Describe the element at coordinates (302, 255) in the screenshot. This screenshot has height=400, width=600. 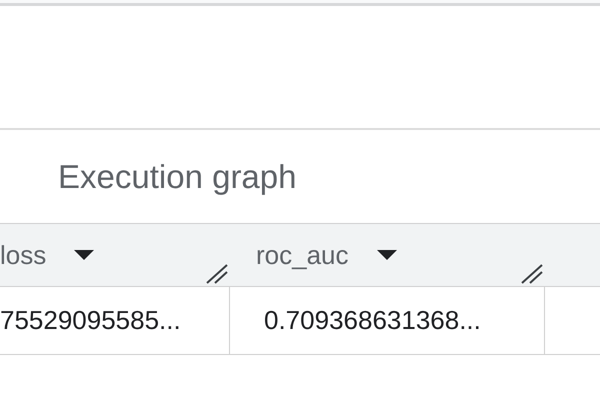
I see `column-header: roc_auc` at that location.